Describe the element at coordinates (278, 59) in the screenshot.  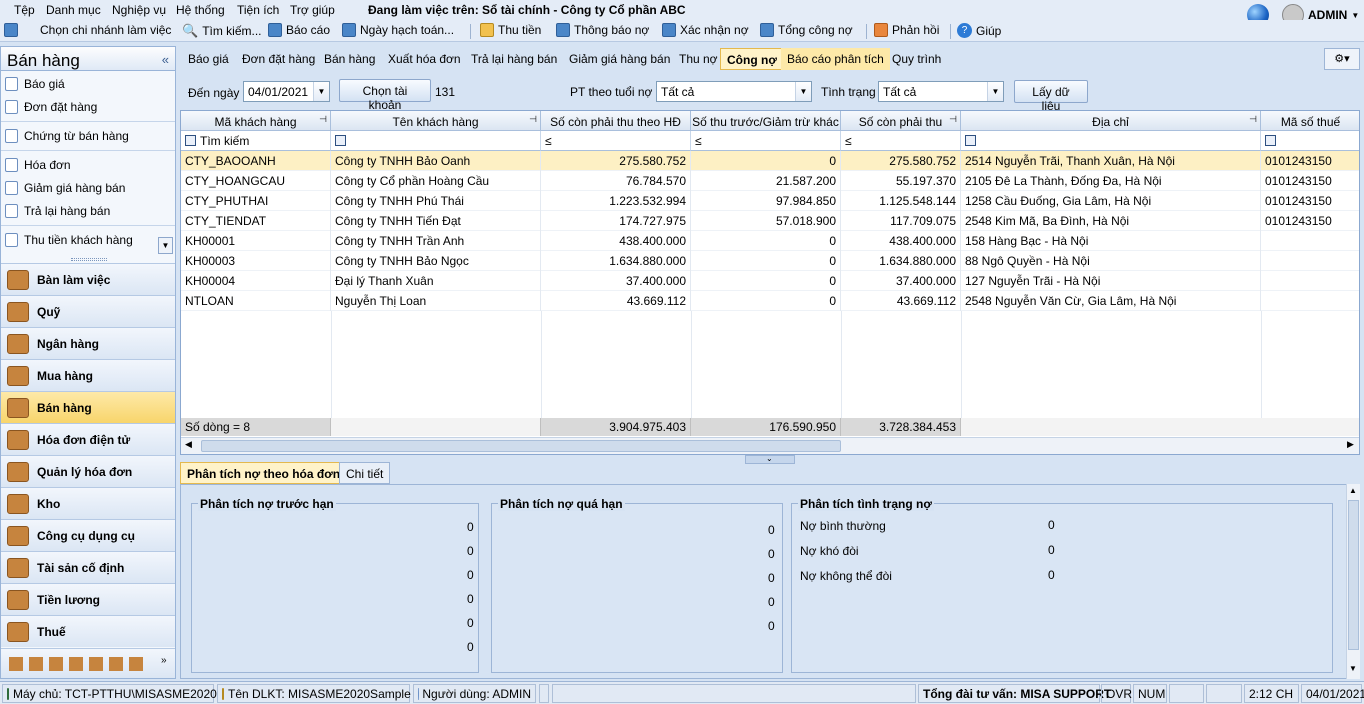
I see `tab-sales-order: Đơn đặt hàng` at that location.